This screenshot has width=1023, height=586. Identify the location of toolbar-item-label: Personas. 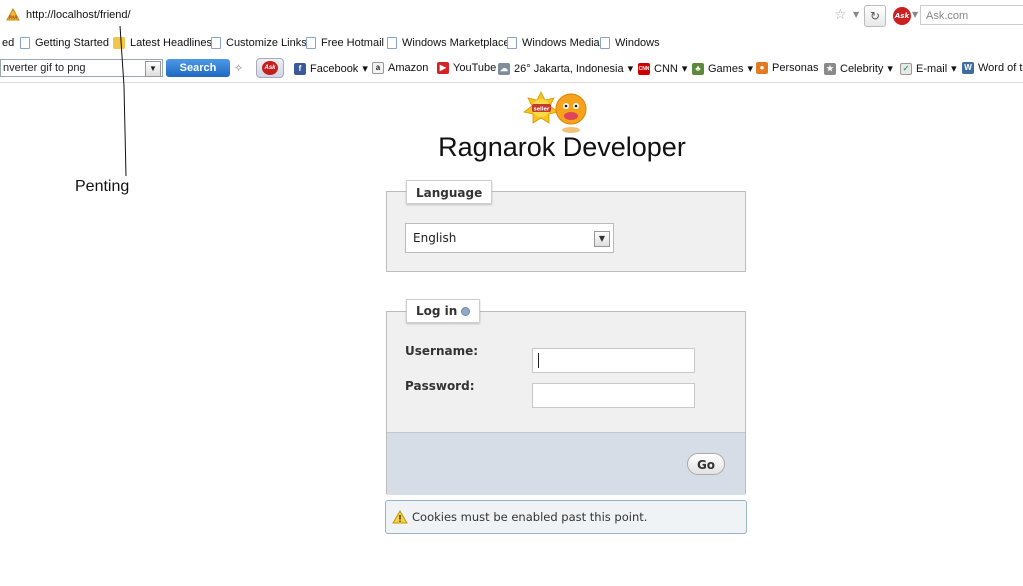
(795, 68).